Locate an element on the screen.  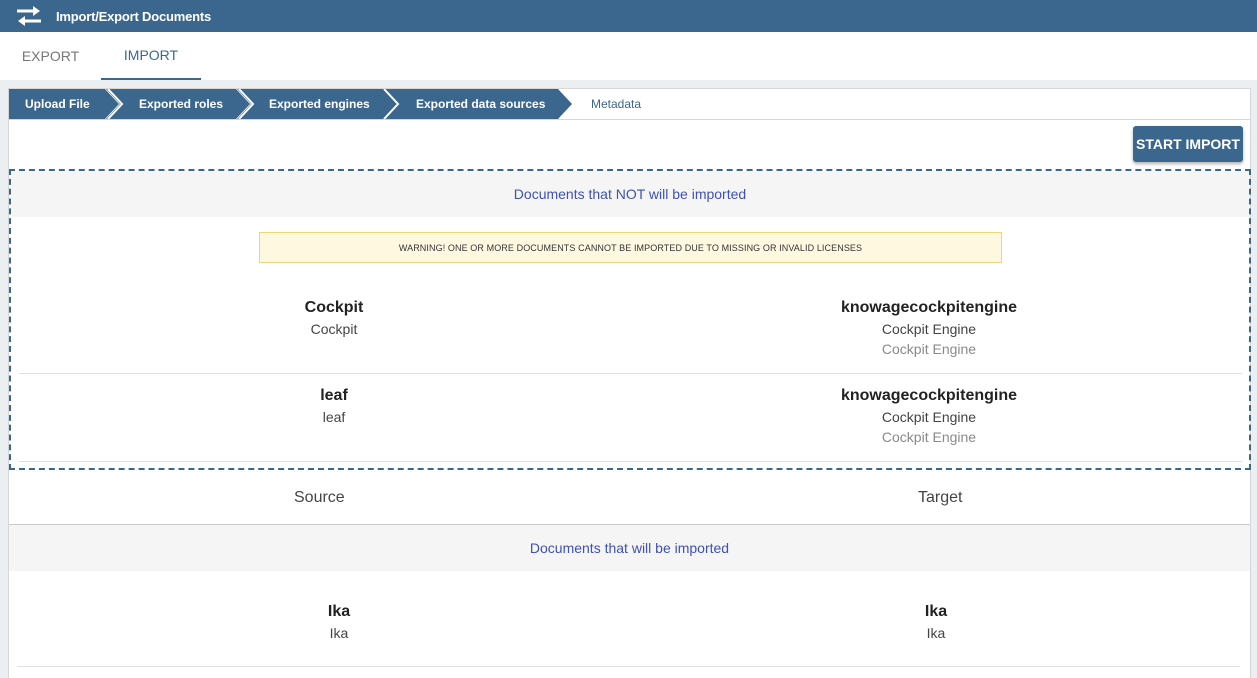
not-imported-header: Documents that NOT will be imported is located at coordinates (630, 194).